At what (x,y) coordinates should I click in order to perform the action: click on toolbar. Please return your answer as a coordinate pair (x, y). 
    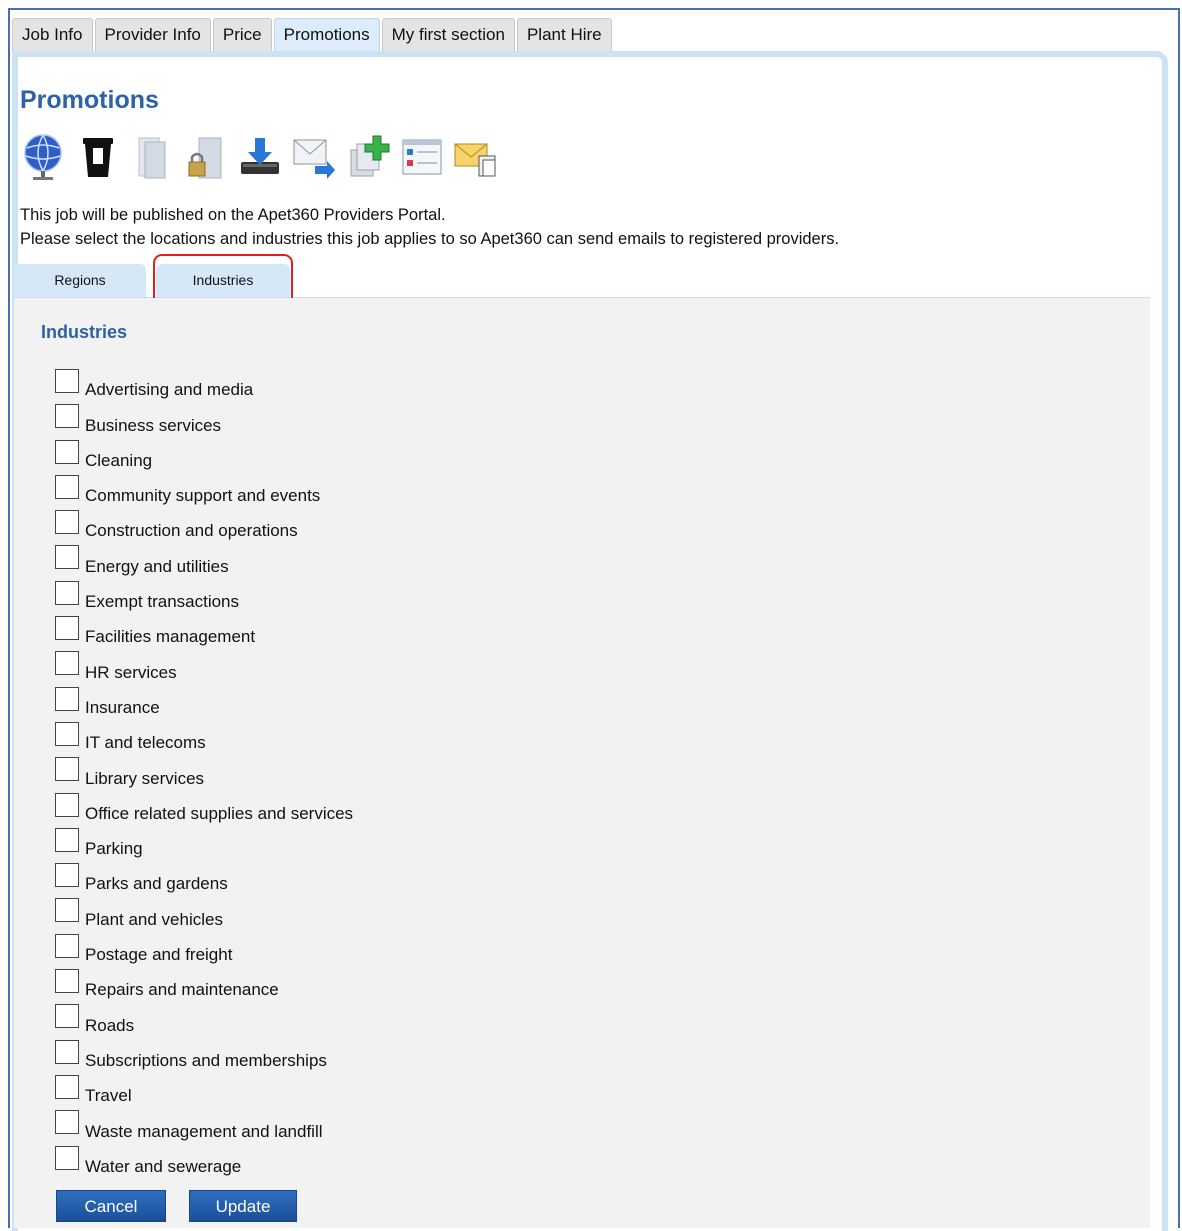
    Looking at the image, I should click on (260, 157).